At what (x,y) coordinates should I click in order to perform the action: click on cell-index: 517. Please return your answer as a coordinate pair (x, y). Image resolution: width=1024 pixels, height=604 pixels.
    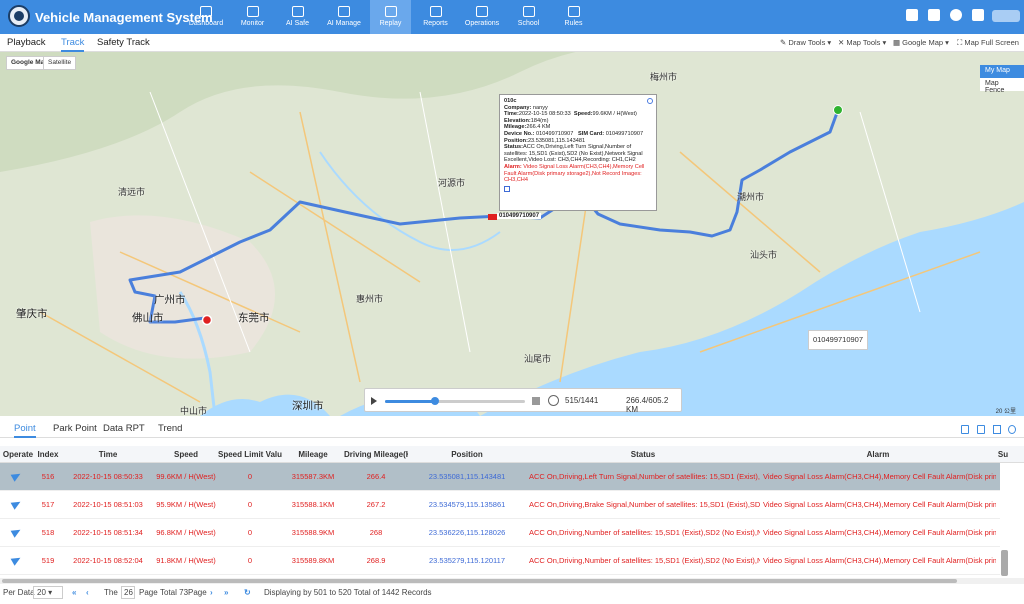
    Looking at the image, I should click on (48, 504).